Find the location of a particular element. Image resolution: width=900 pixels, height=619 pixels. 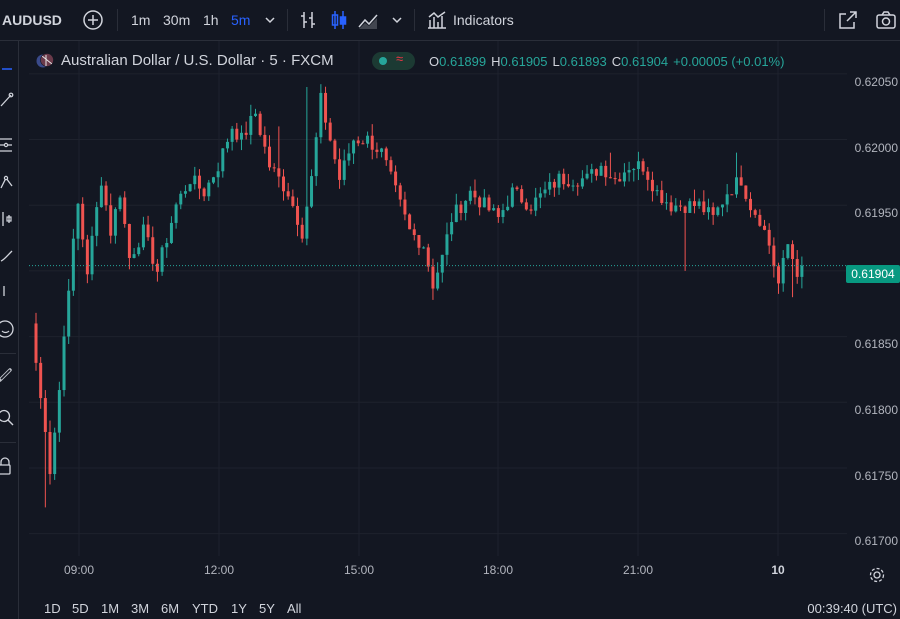

price-tick-label: 0.61950 is located at coordinates (876, 213).